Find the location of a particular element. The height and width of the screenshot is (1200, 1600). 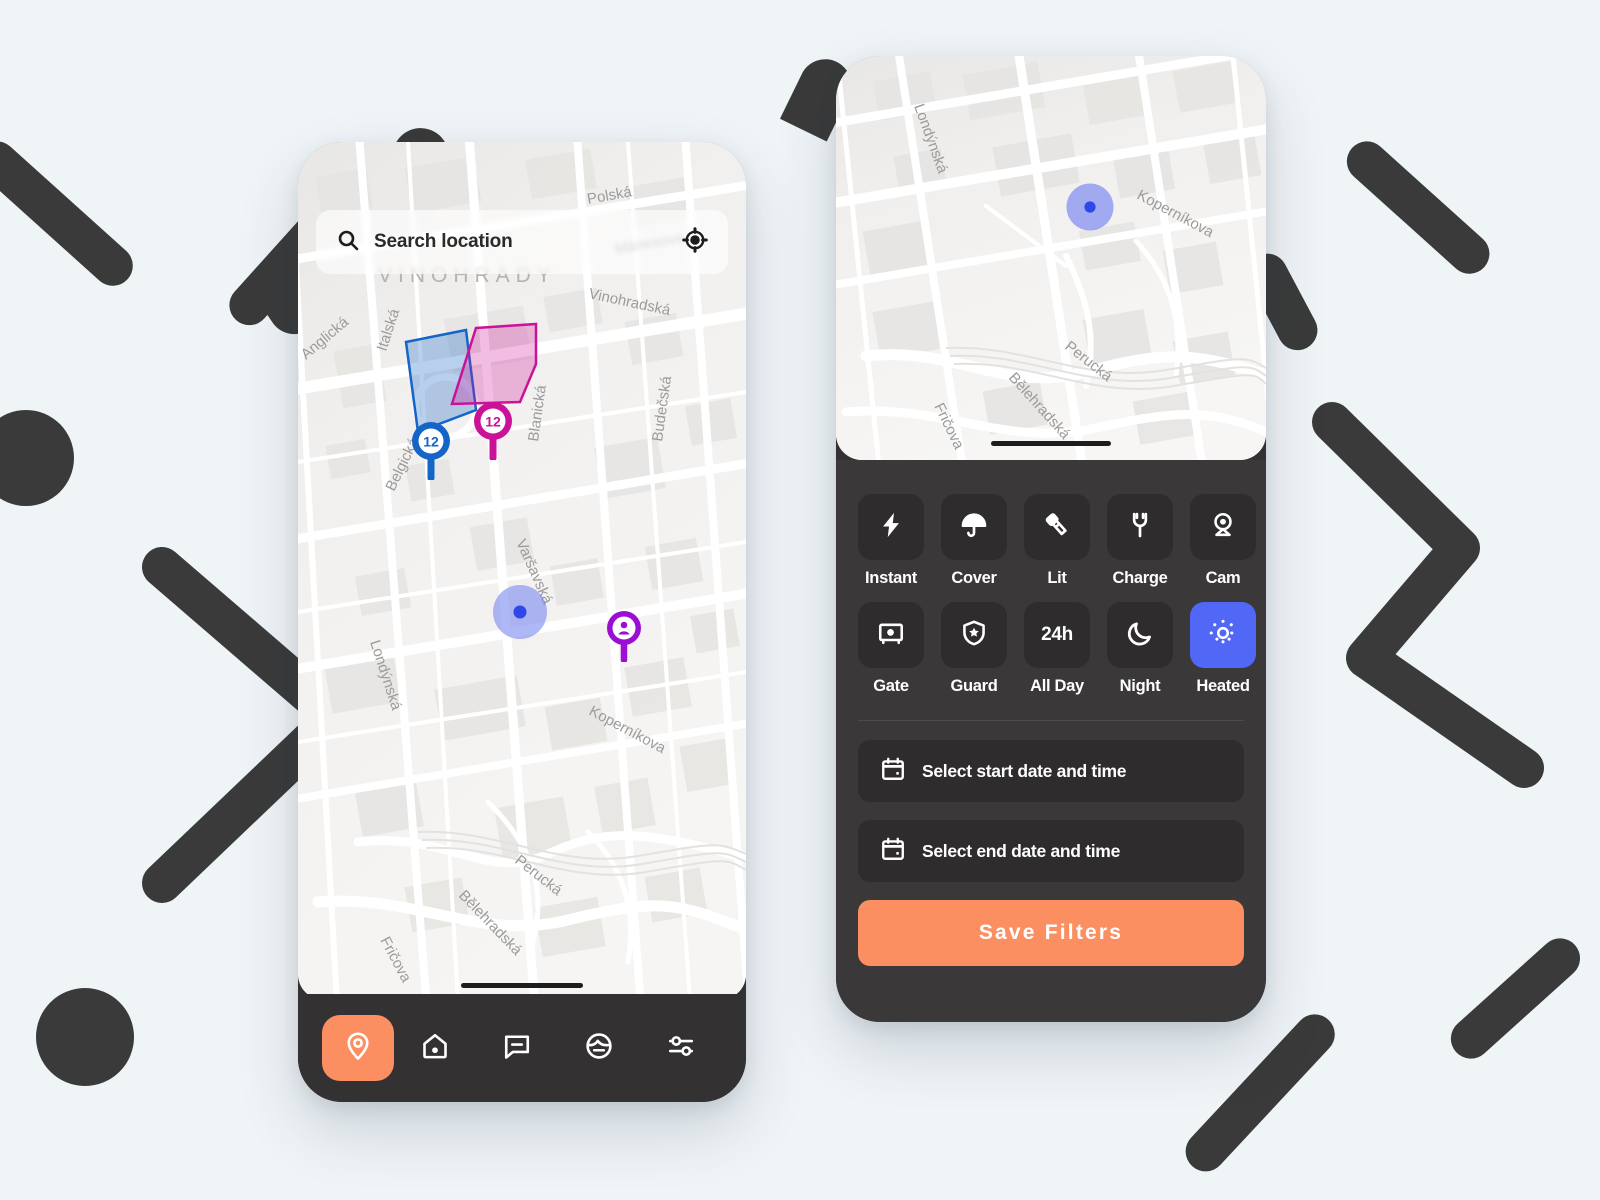

filter-grid-row2: Gate Guard 24h All Day Night Heated is located at coordinates (1057, 649).